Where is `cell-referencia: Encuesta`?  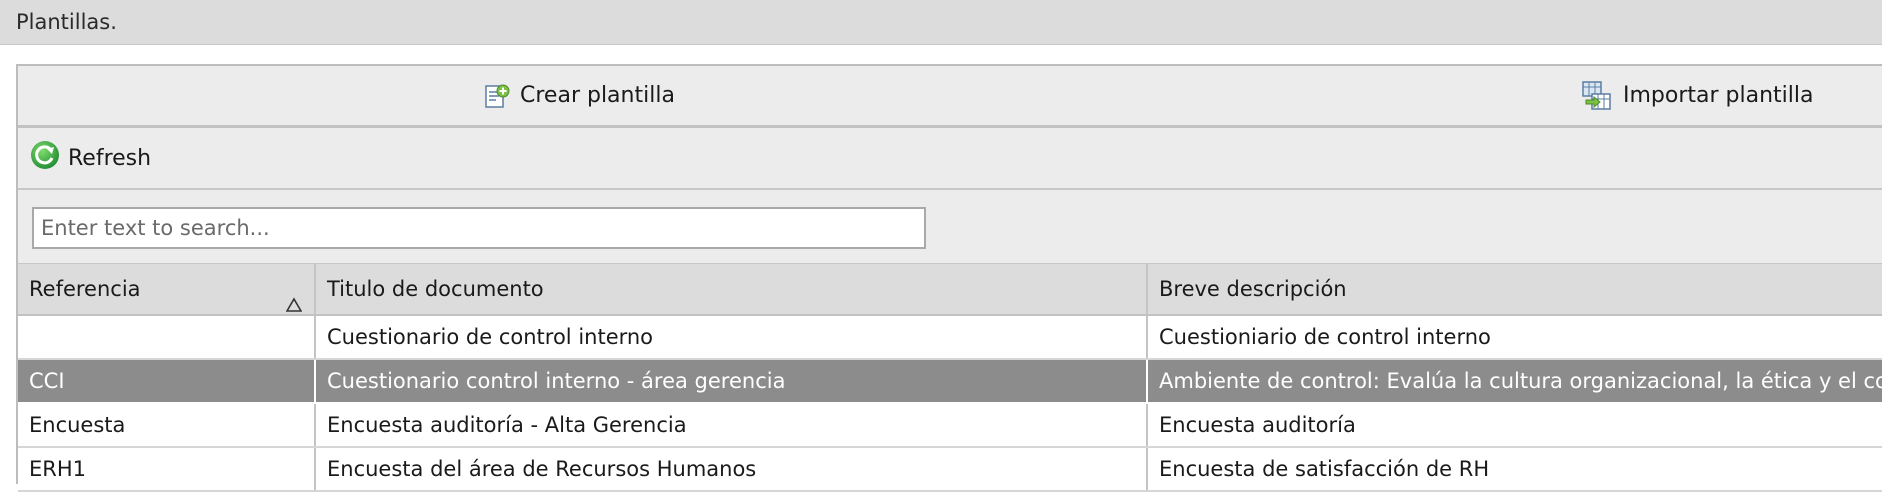
cell-referencia: Encuesta is located at coordinates (167, 425).